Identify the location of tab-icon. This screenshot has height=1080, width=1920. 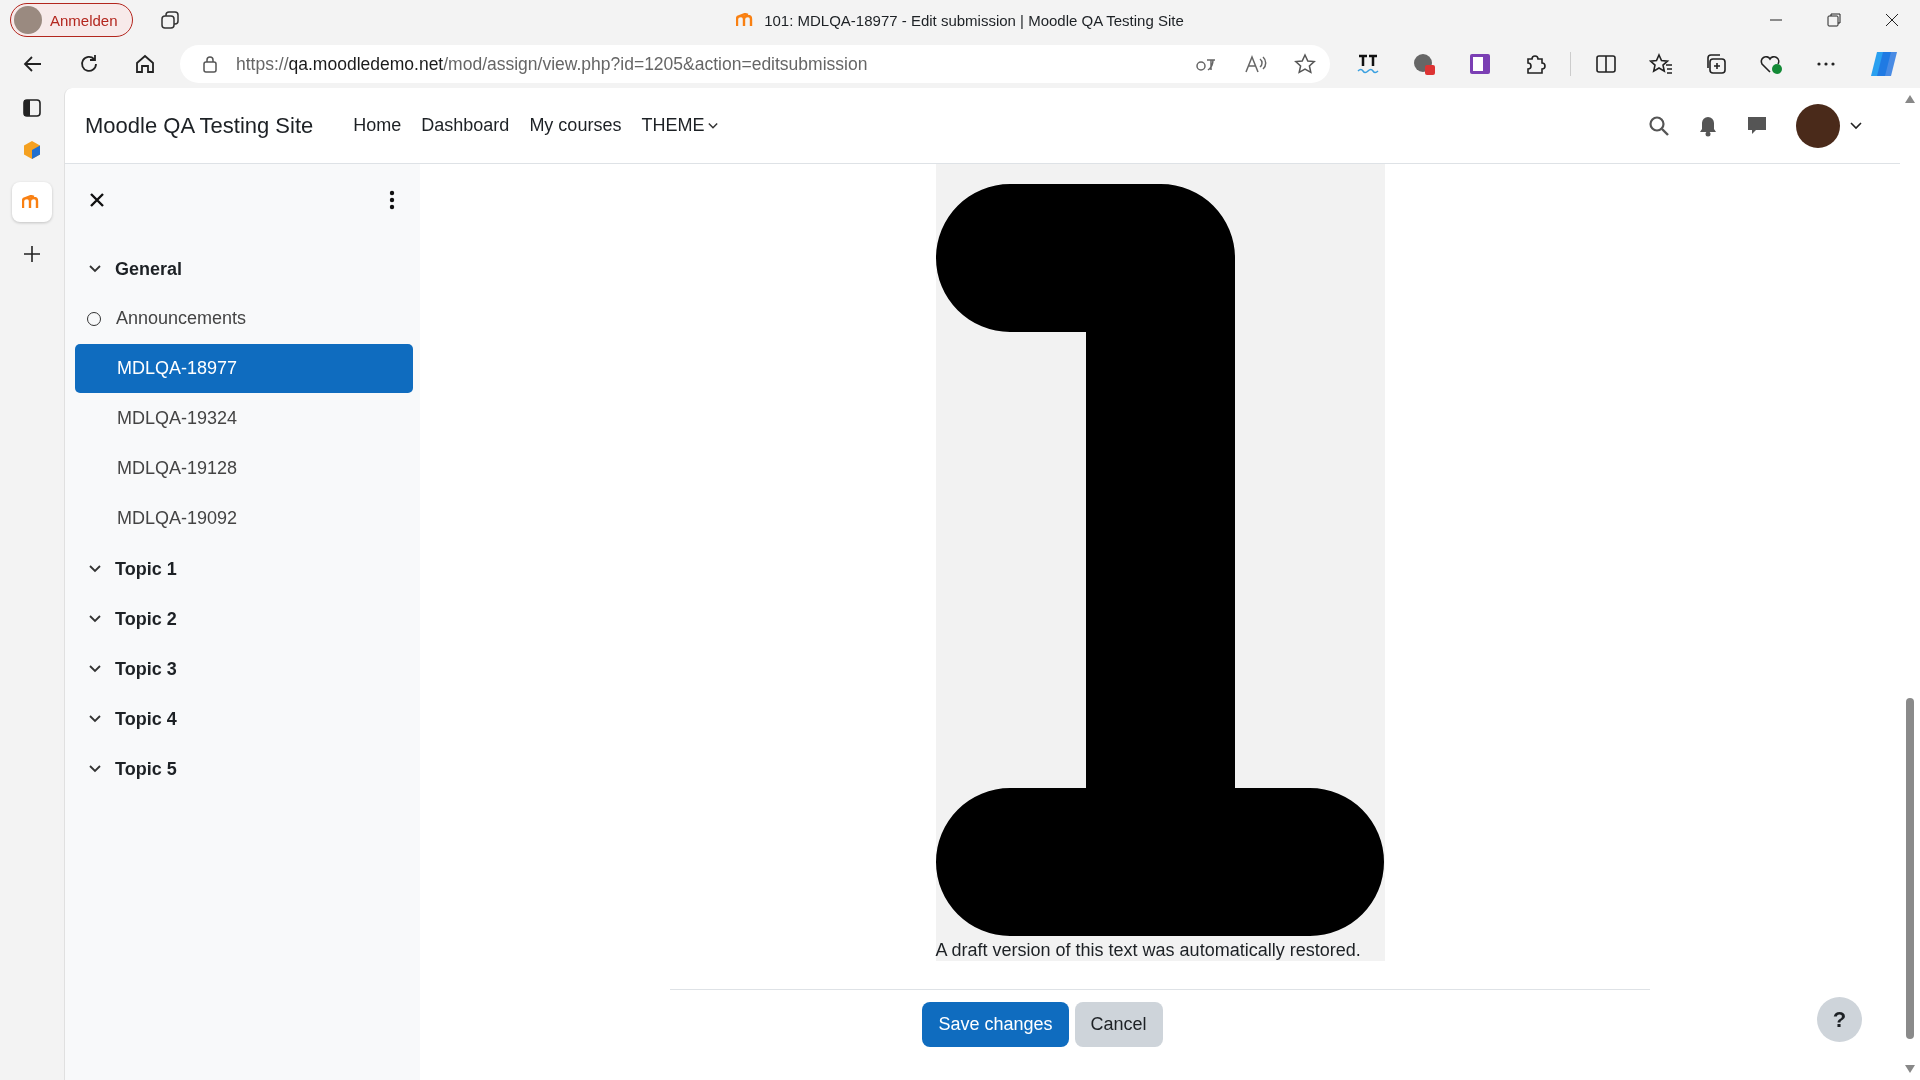
(32, 202).